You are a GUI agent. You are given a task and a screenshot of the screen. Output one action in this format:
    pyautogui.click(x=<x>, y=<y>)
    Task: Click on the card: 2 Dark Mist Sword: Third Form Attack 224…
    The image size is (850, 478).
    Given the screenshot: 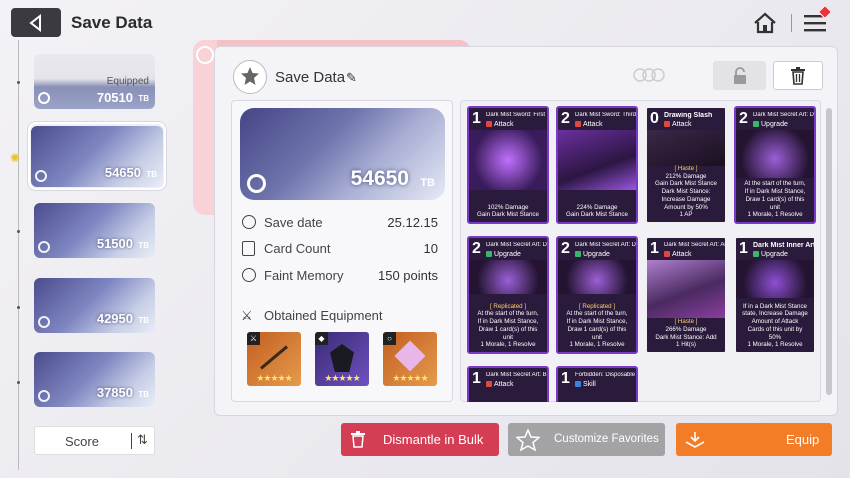 What is the action you would take?
    pyautogui.click(x=597, y=165)
    